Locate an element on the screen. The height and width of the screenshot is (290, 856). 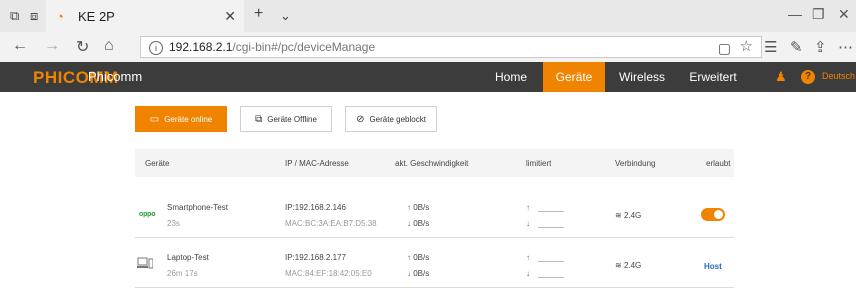
browser-tab: ◔ KE 2P ✕ is located at coordinates (145, 16).